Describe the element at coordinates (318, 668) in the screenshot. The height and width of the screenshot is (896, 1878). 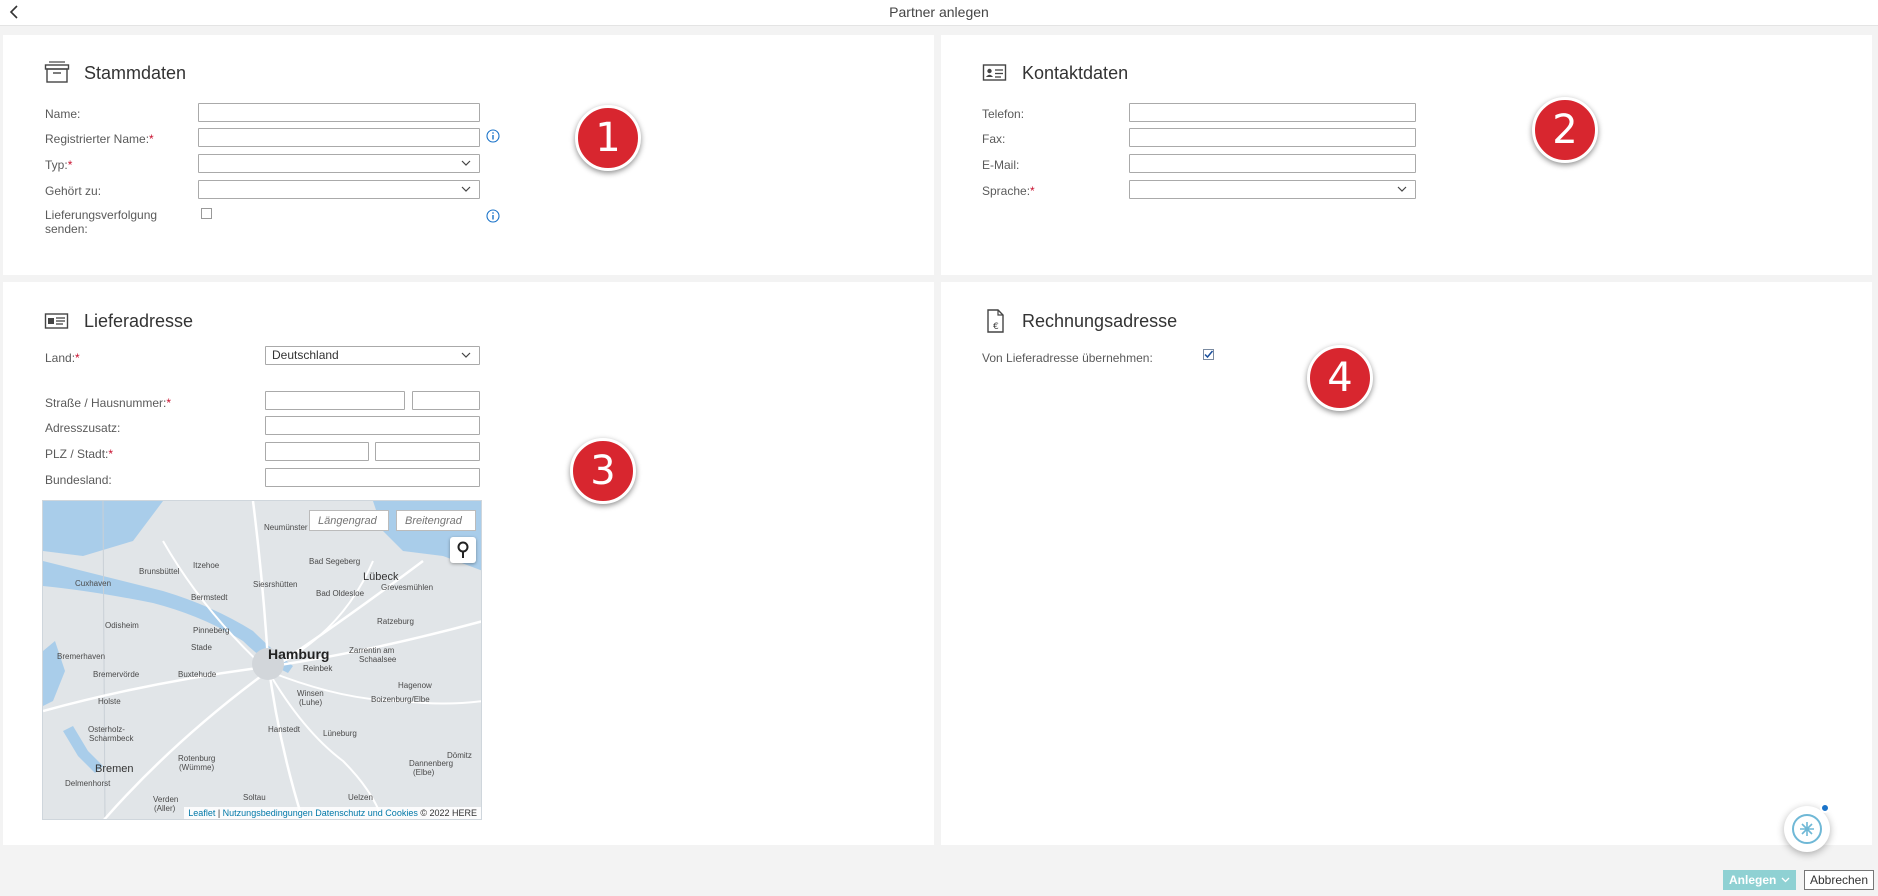
I see `map-label-reinbek: Reinbek` at that location.